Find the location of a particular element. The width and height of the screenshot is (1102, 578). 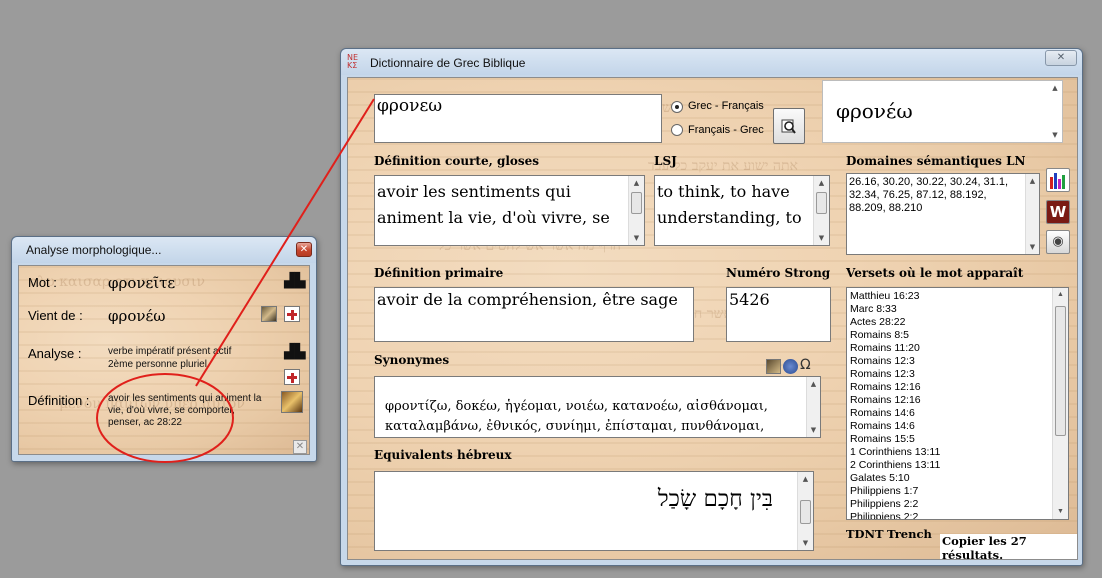

bar-chart-icon is located at coordinates (1058, 180).